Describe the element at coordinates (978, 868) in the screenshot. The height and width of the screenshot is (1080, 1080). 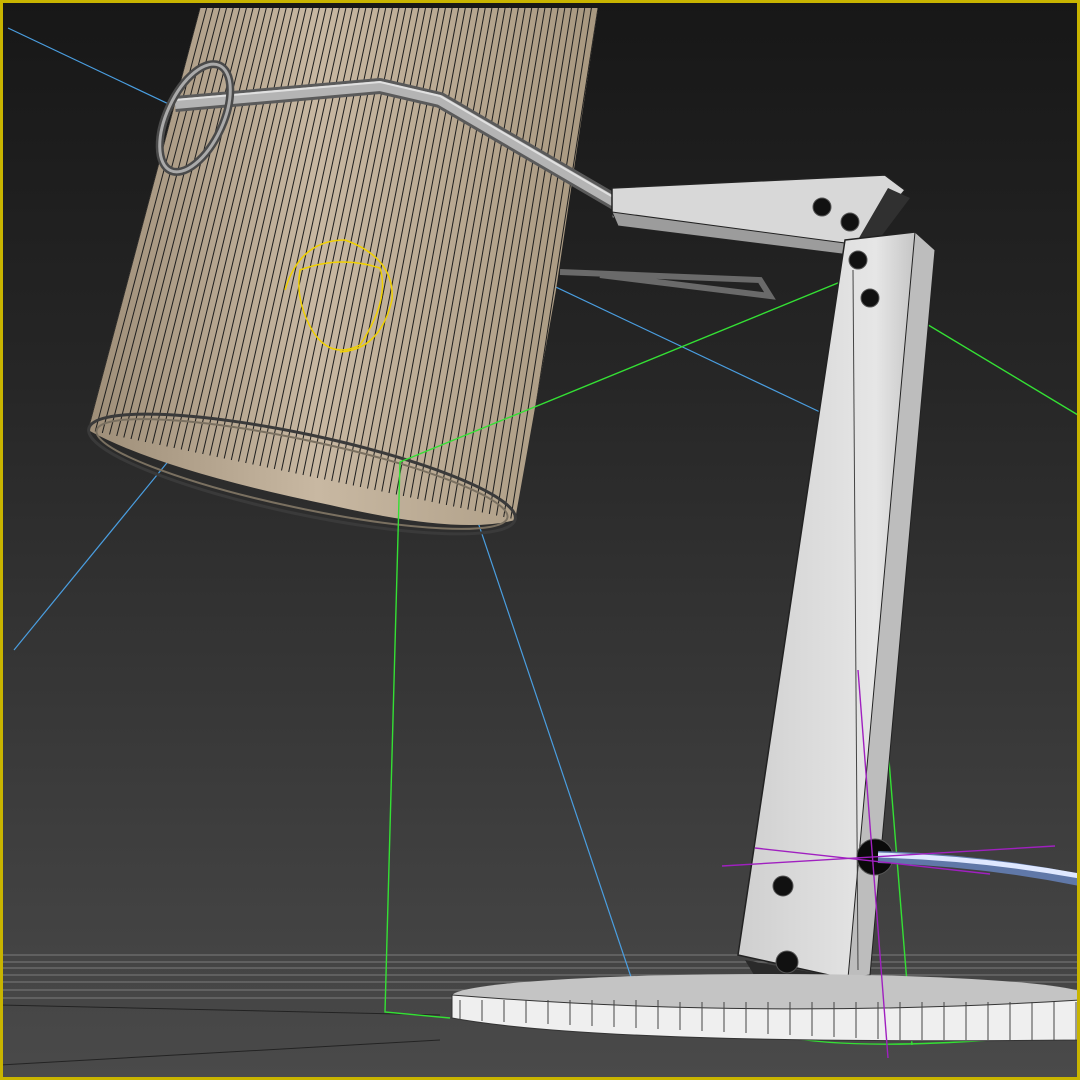
I see `power-cable` at that location.